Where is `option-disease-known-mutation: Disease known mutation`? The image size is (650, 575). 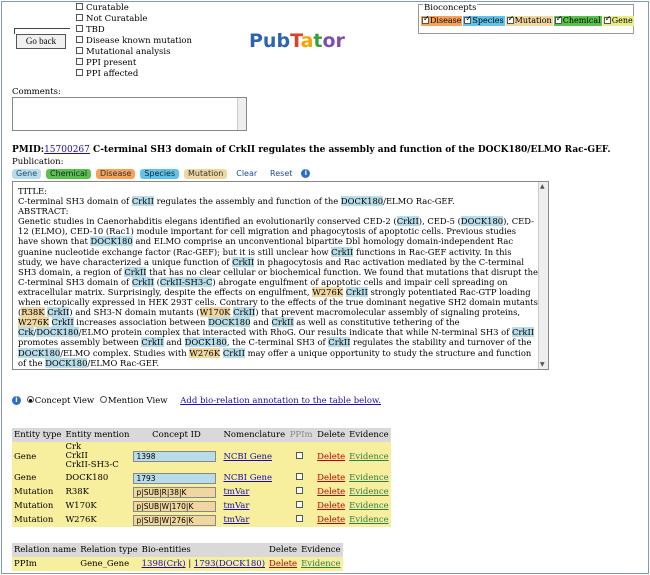
option-disease-known-mutation: Disease known mutation is located at coordinates (134, 41).